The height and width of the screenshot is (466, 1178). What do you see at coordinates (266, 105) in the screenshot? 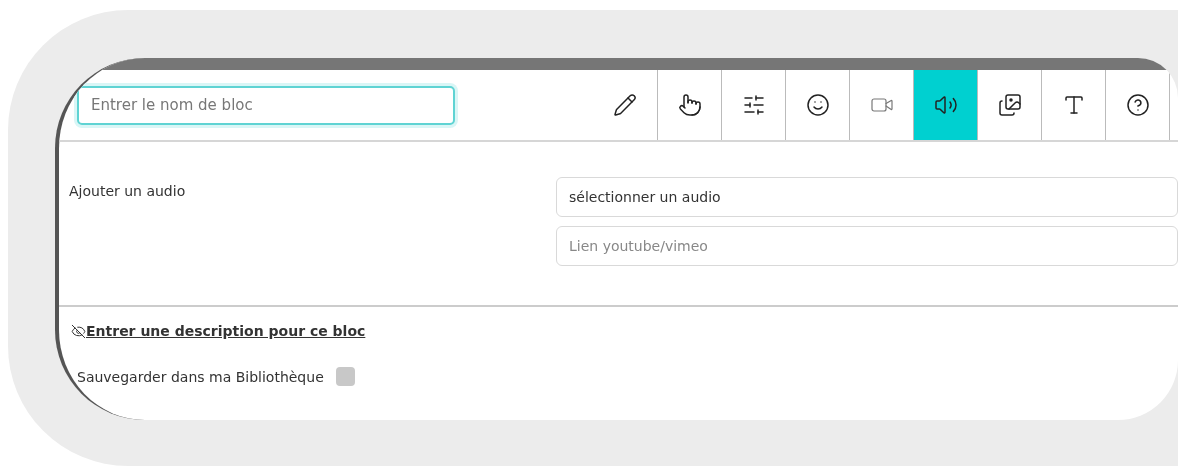
I see `block-name-field: Entrer le nom de bloc` at bounding box center [266, 105].